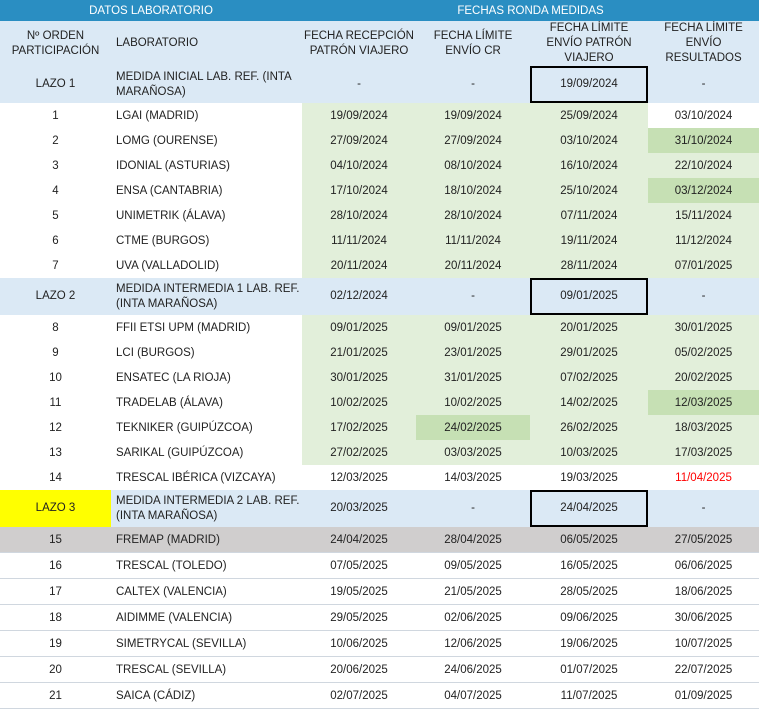 The height and width of the screenshot is (727, 759). Describe the element at coordinates (359, 115) in the screenshot. I see `cell-recepcion: 19/09/2024` at that location.